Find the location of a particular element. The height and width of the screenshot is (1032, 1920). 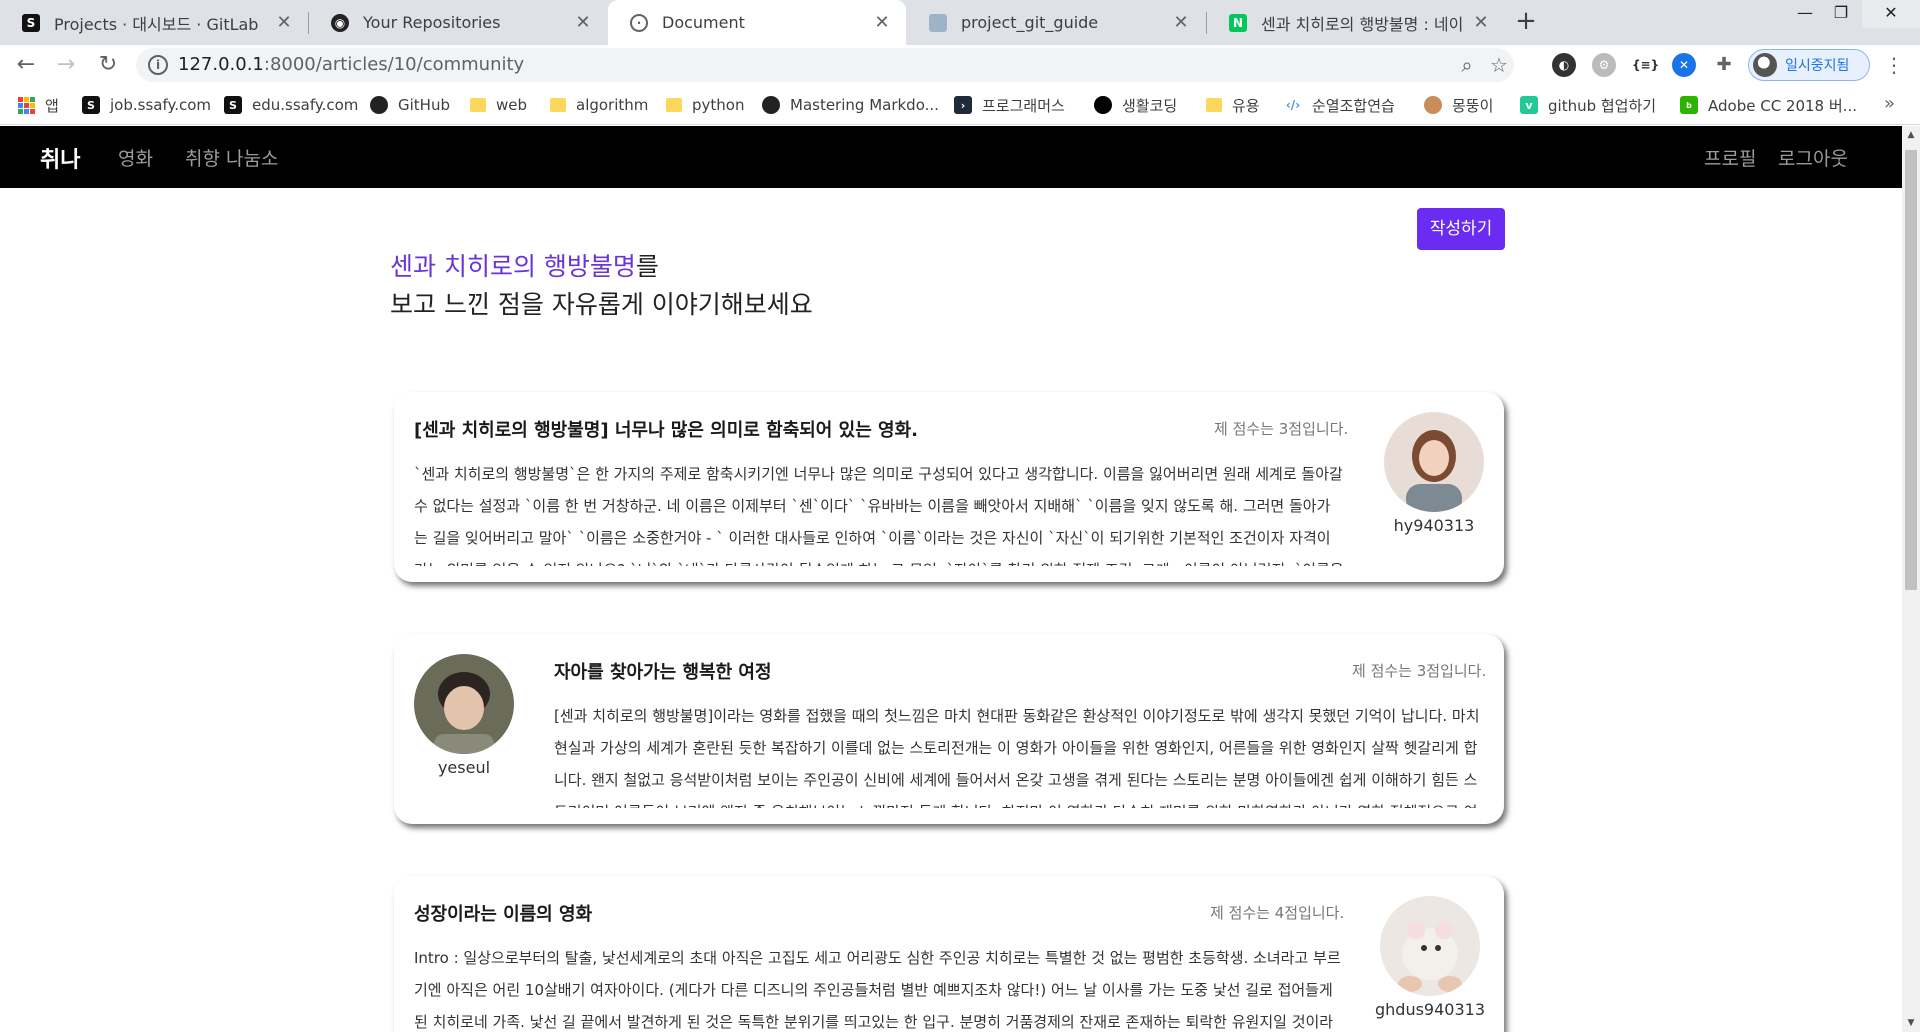

bookmark-programmers: › 프로그래머스 is located at coordinates (1009, 105).